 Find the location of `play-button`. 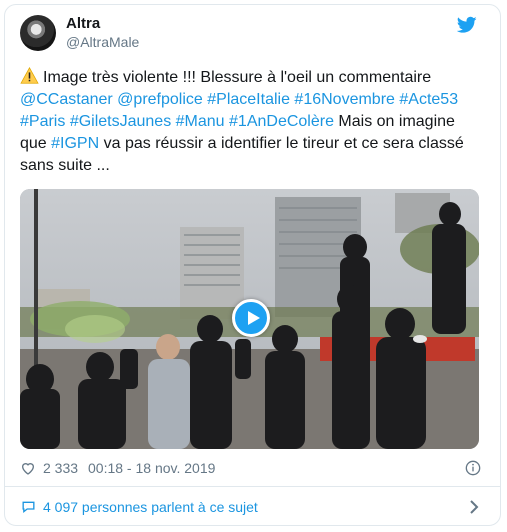

play-button is located at coordinates (251, 318).